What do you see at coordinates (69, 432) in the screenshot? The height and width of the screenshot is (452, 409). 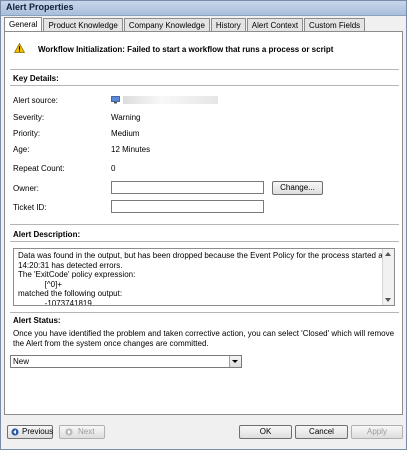 I see `forward-arrow-icon` at bounding box center [69, 432].